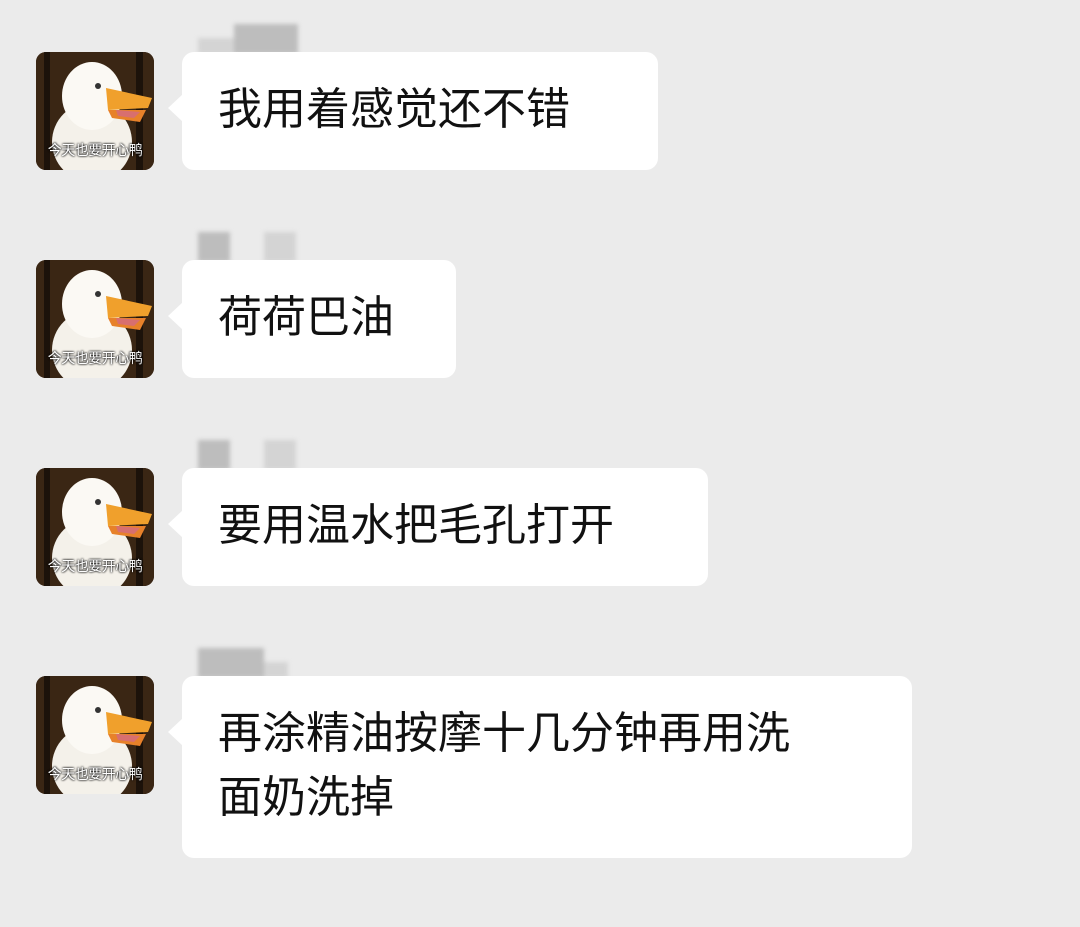 The width and height of the screenshot is (1080, 927). Describe the element at coordinates (504, 765) in the screenshot. I see `message-text: 再涂精油按摩十几分钟再用洗 面奶洗掉` at that location.